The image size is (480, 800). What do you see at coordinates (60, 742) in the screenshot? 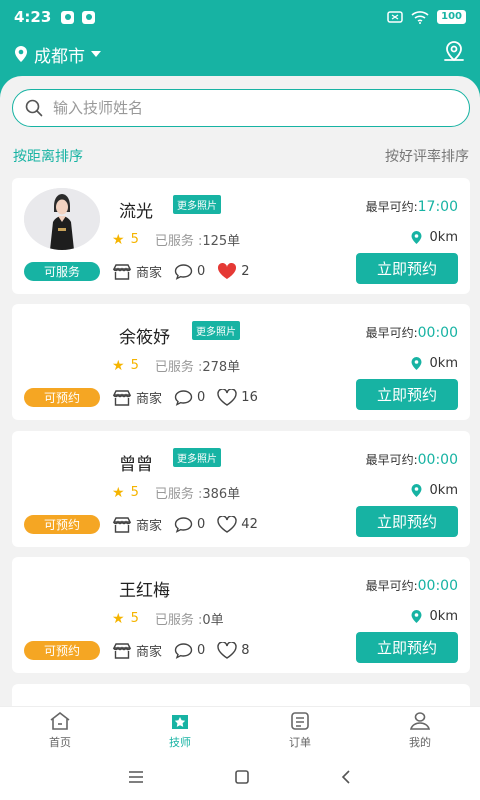
I see `tab-home-label: 首页` at bounding box center [60, 742].